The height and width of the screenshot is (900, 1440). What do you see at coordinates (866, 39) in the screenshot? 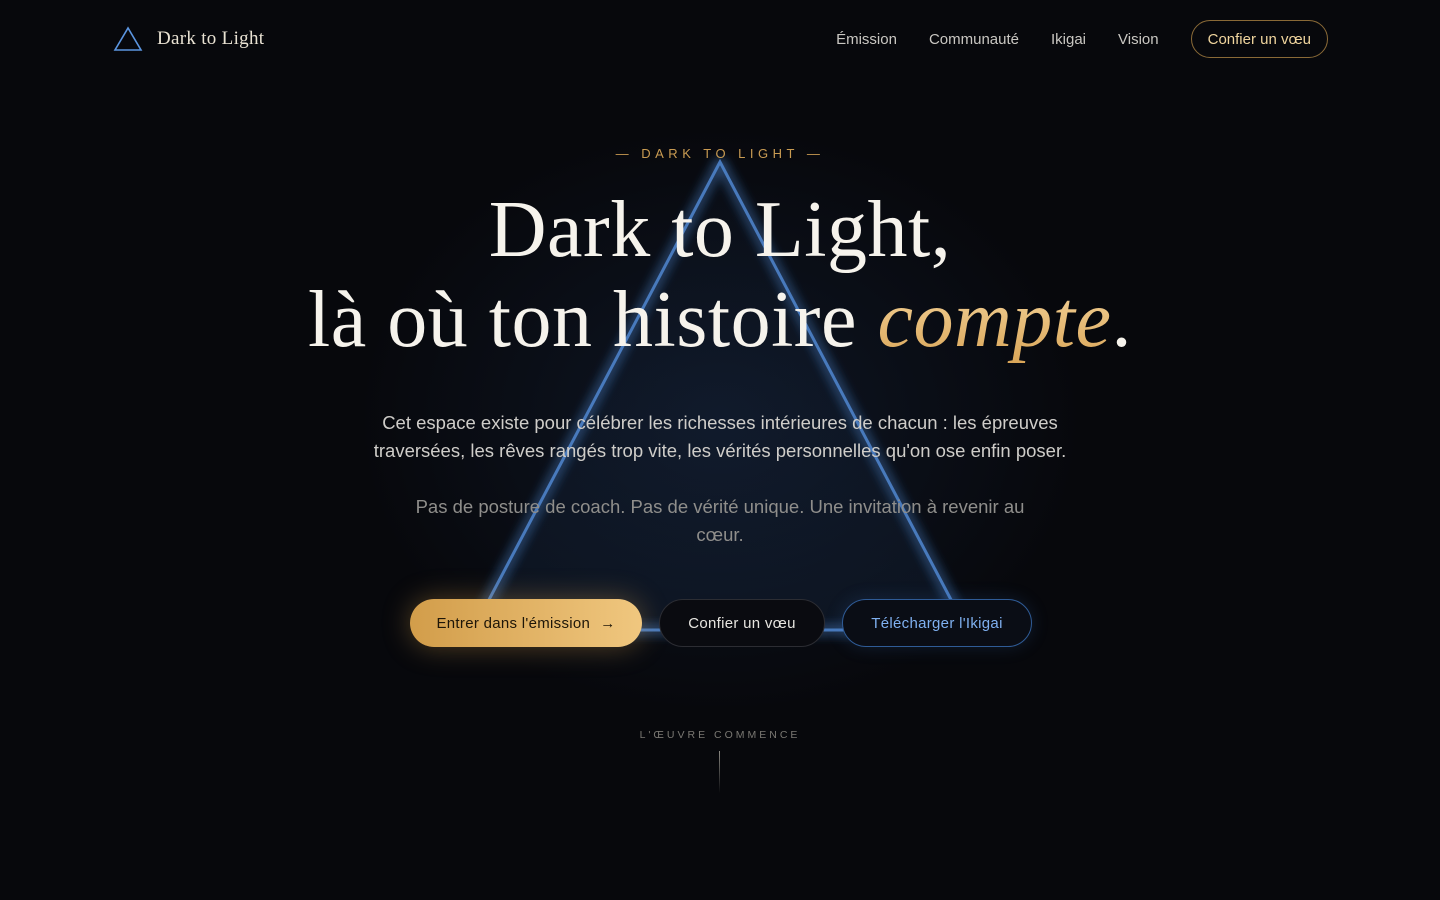
I see `nav-link-emission: Émission` at bounding box center [866, 39].